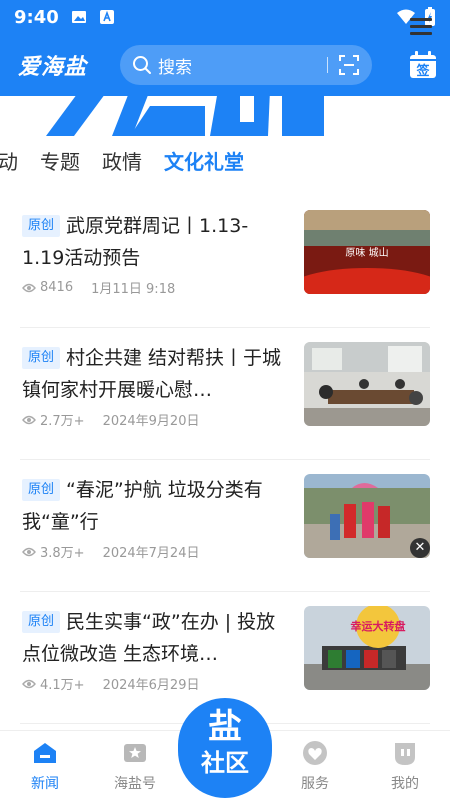 This screenshot has width=450, height=800. I want to click on news-thumbnail, so click(367, 384).